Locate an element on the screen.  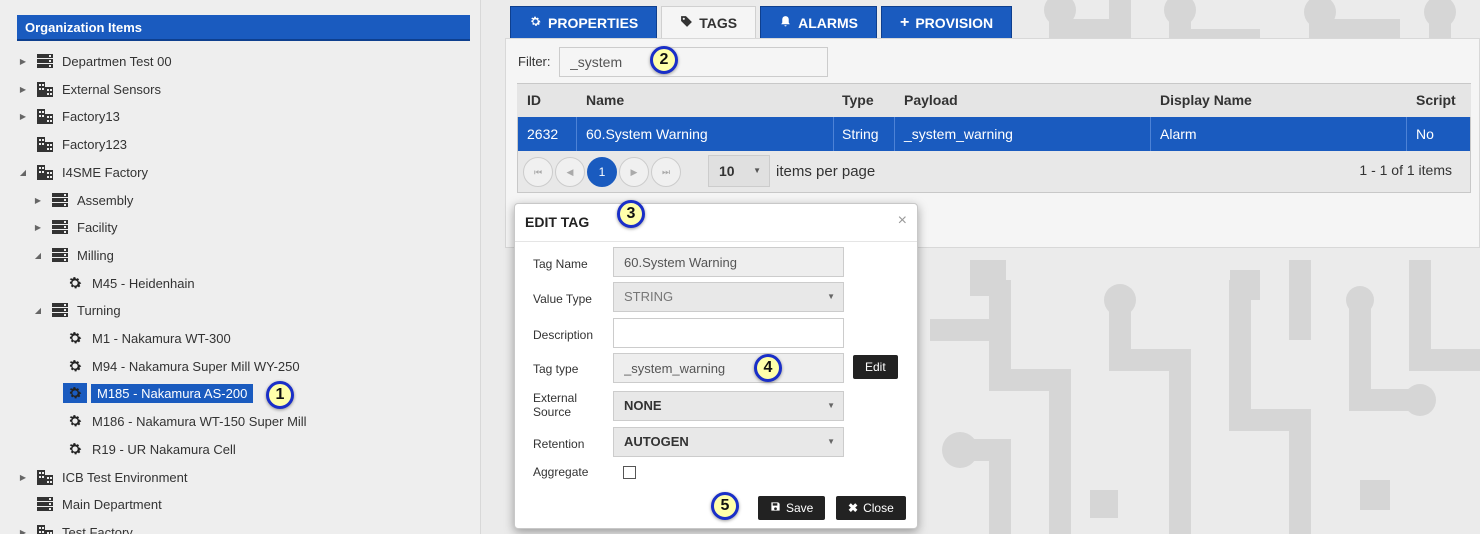
cell-id: 2632 is located at coordinates (543, 134).